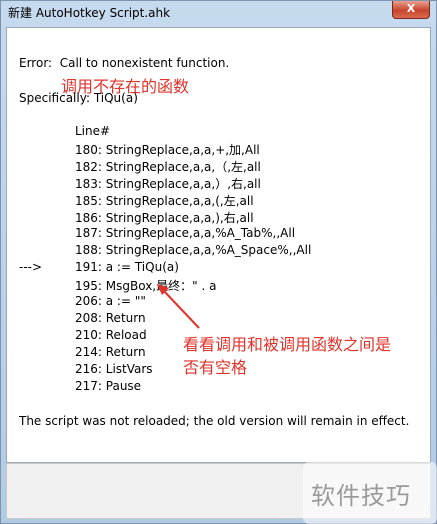  I want to click on title-bar: 新建 AutoHotkey Script.ahk X, so click(218, 12).